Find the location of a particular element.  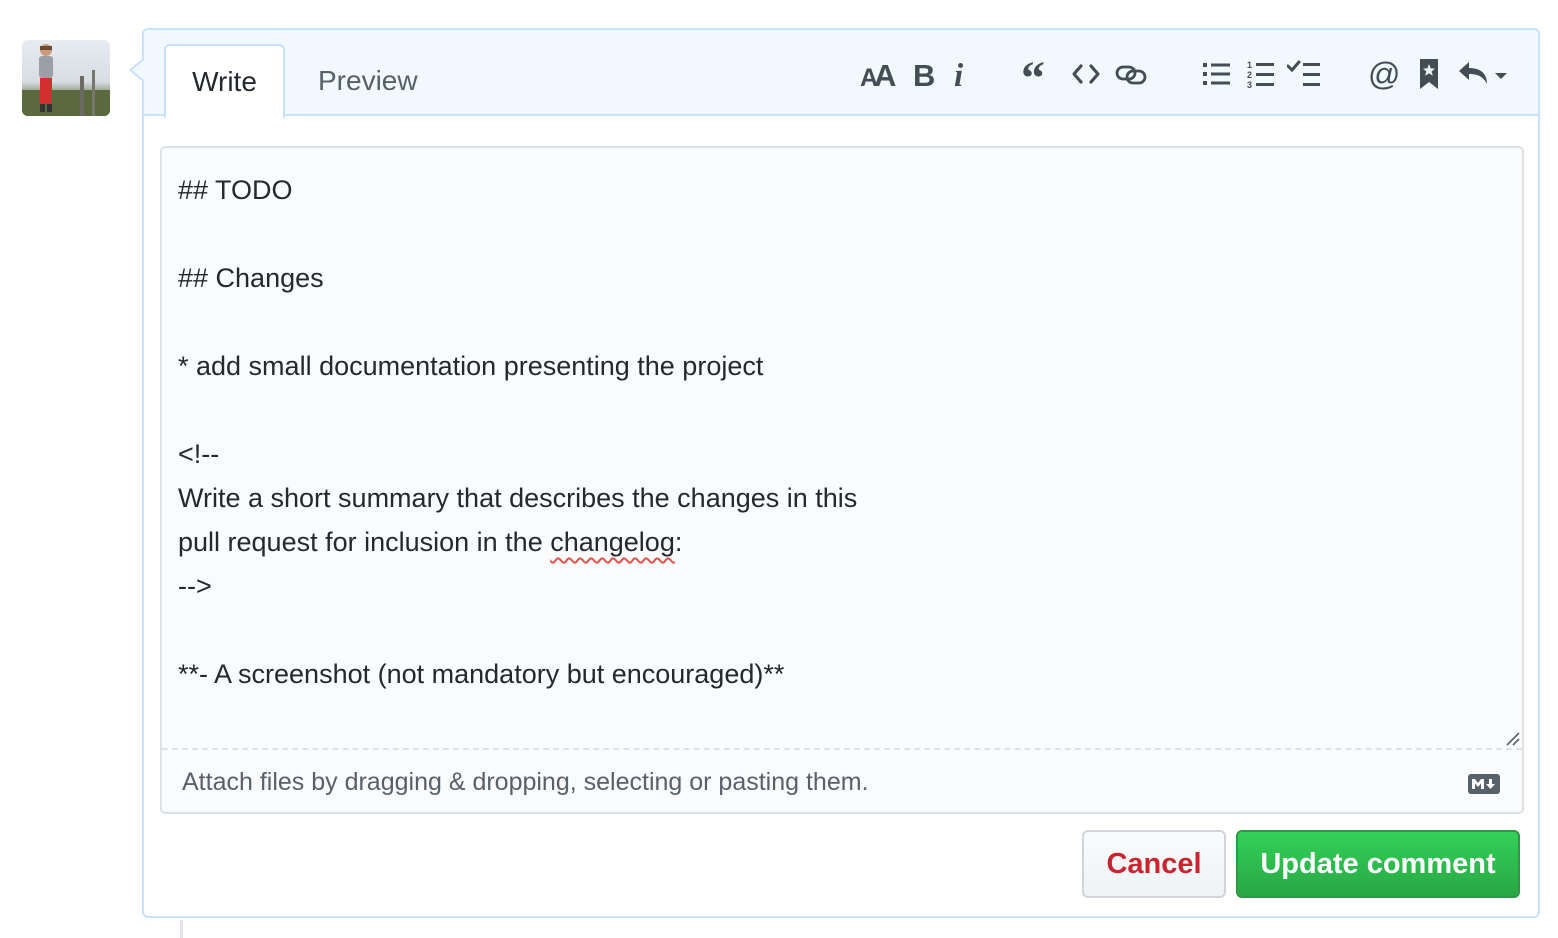

bookmark-icon is located at coordinates (1429, 74).